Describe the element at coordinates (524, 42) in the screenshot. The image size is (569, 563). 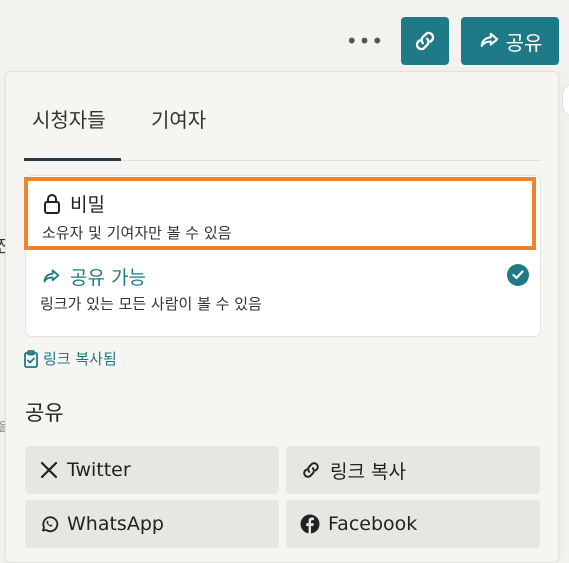
I see `share-button-label: 공유` at that location.